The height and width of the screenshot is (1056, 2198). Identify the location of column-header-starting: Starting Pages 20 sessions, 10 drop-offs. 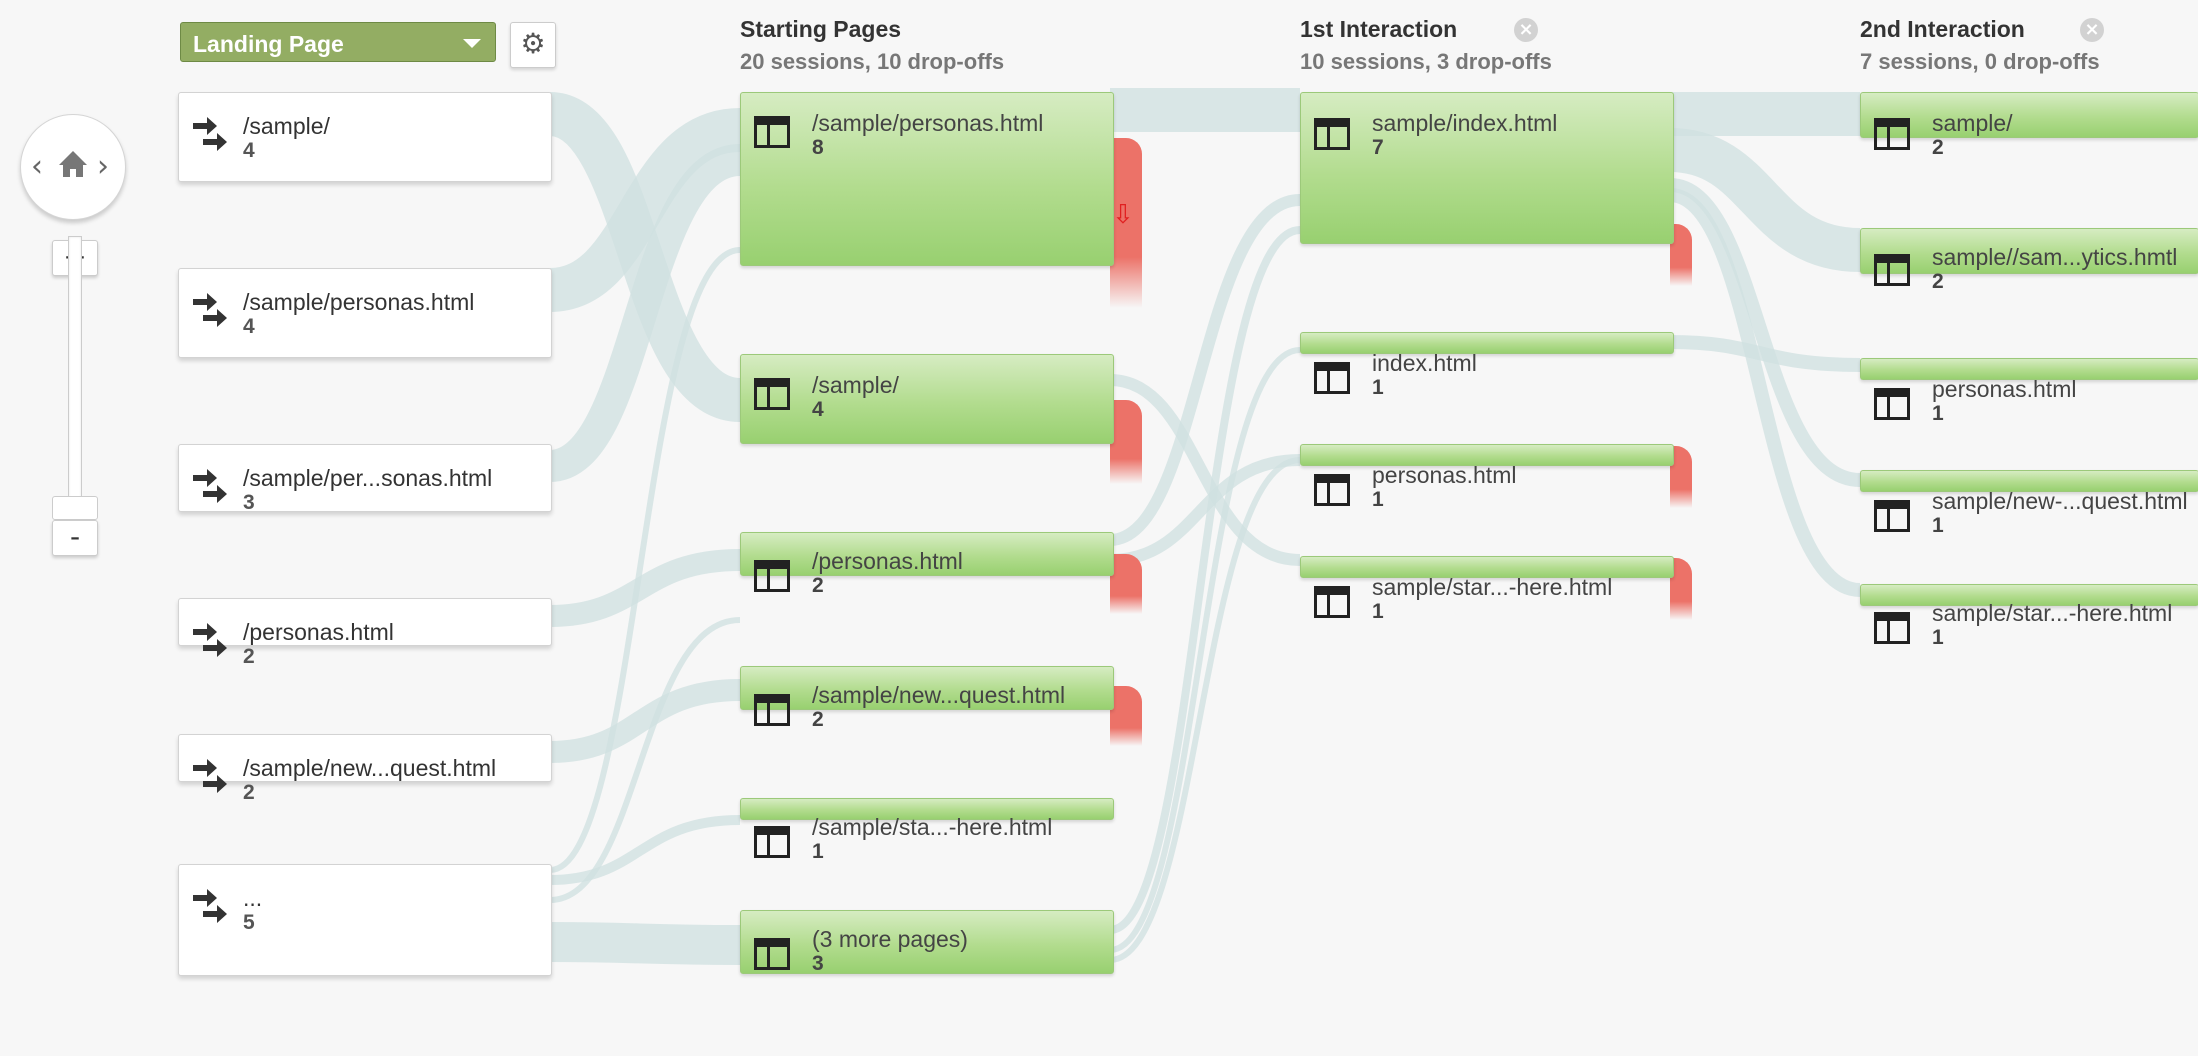
(872, 45).